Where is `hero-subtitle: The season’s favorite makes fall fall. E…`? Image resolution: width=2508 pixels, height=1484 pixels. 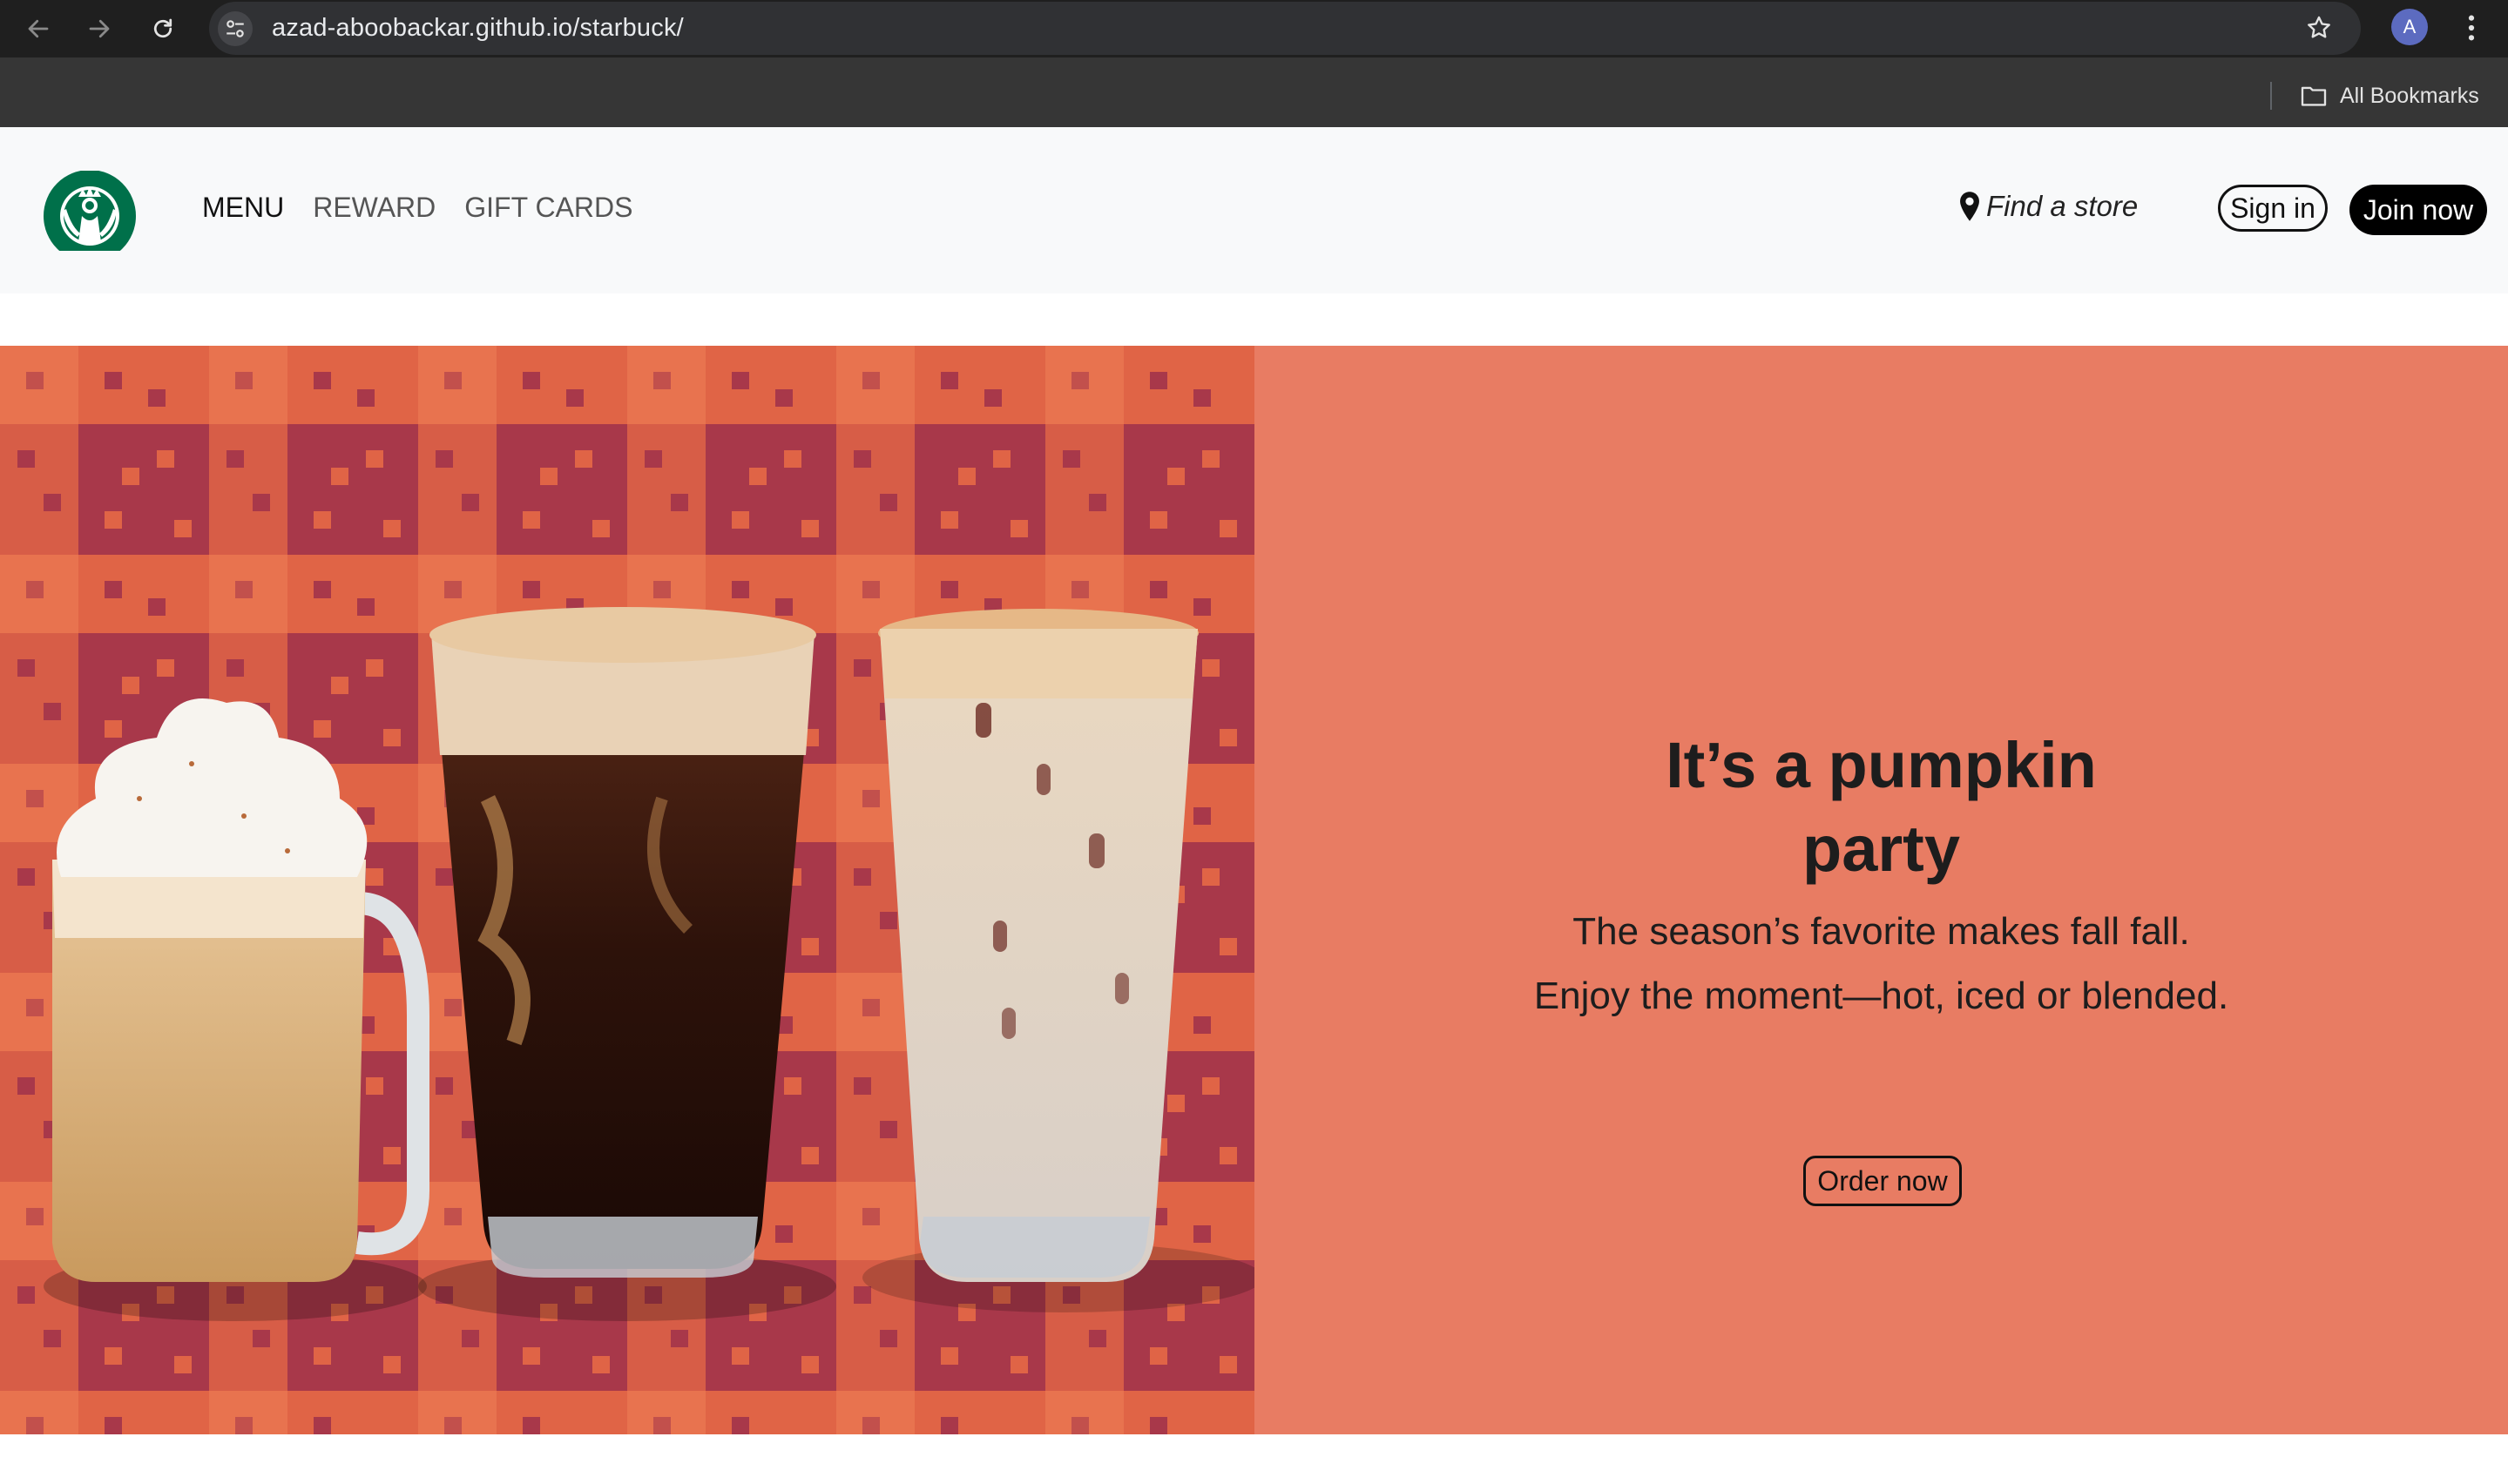 hero-subtitle: The season’s favorite makes fall fall. E… is located at coordinates (1881, 965).